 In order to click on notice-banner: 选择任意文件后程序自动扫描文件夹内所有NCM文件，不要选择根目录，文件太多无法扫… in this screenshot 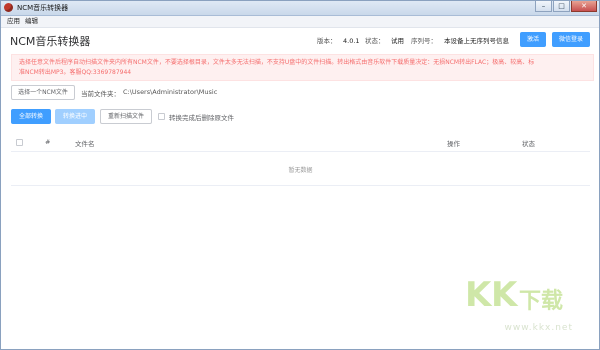, I will do `click(302, 67)`.